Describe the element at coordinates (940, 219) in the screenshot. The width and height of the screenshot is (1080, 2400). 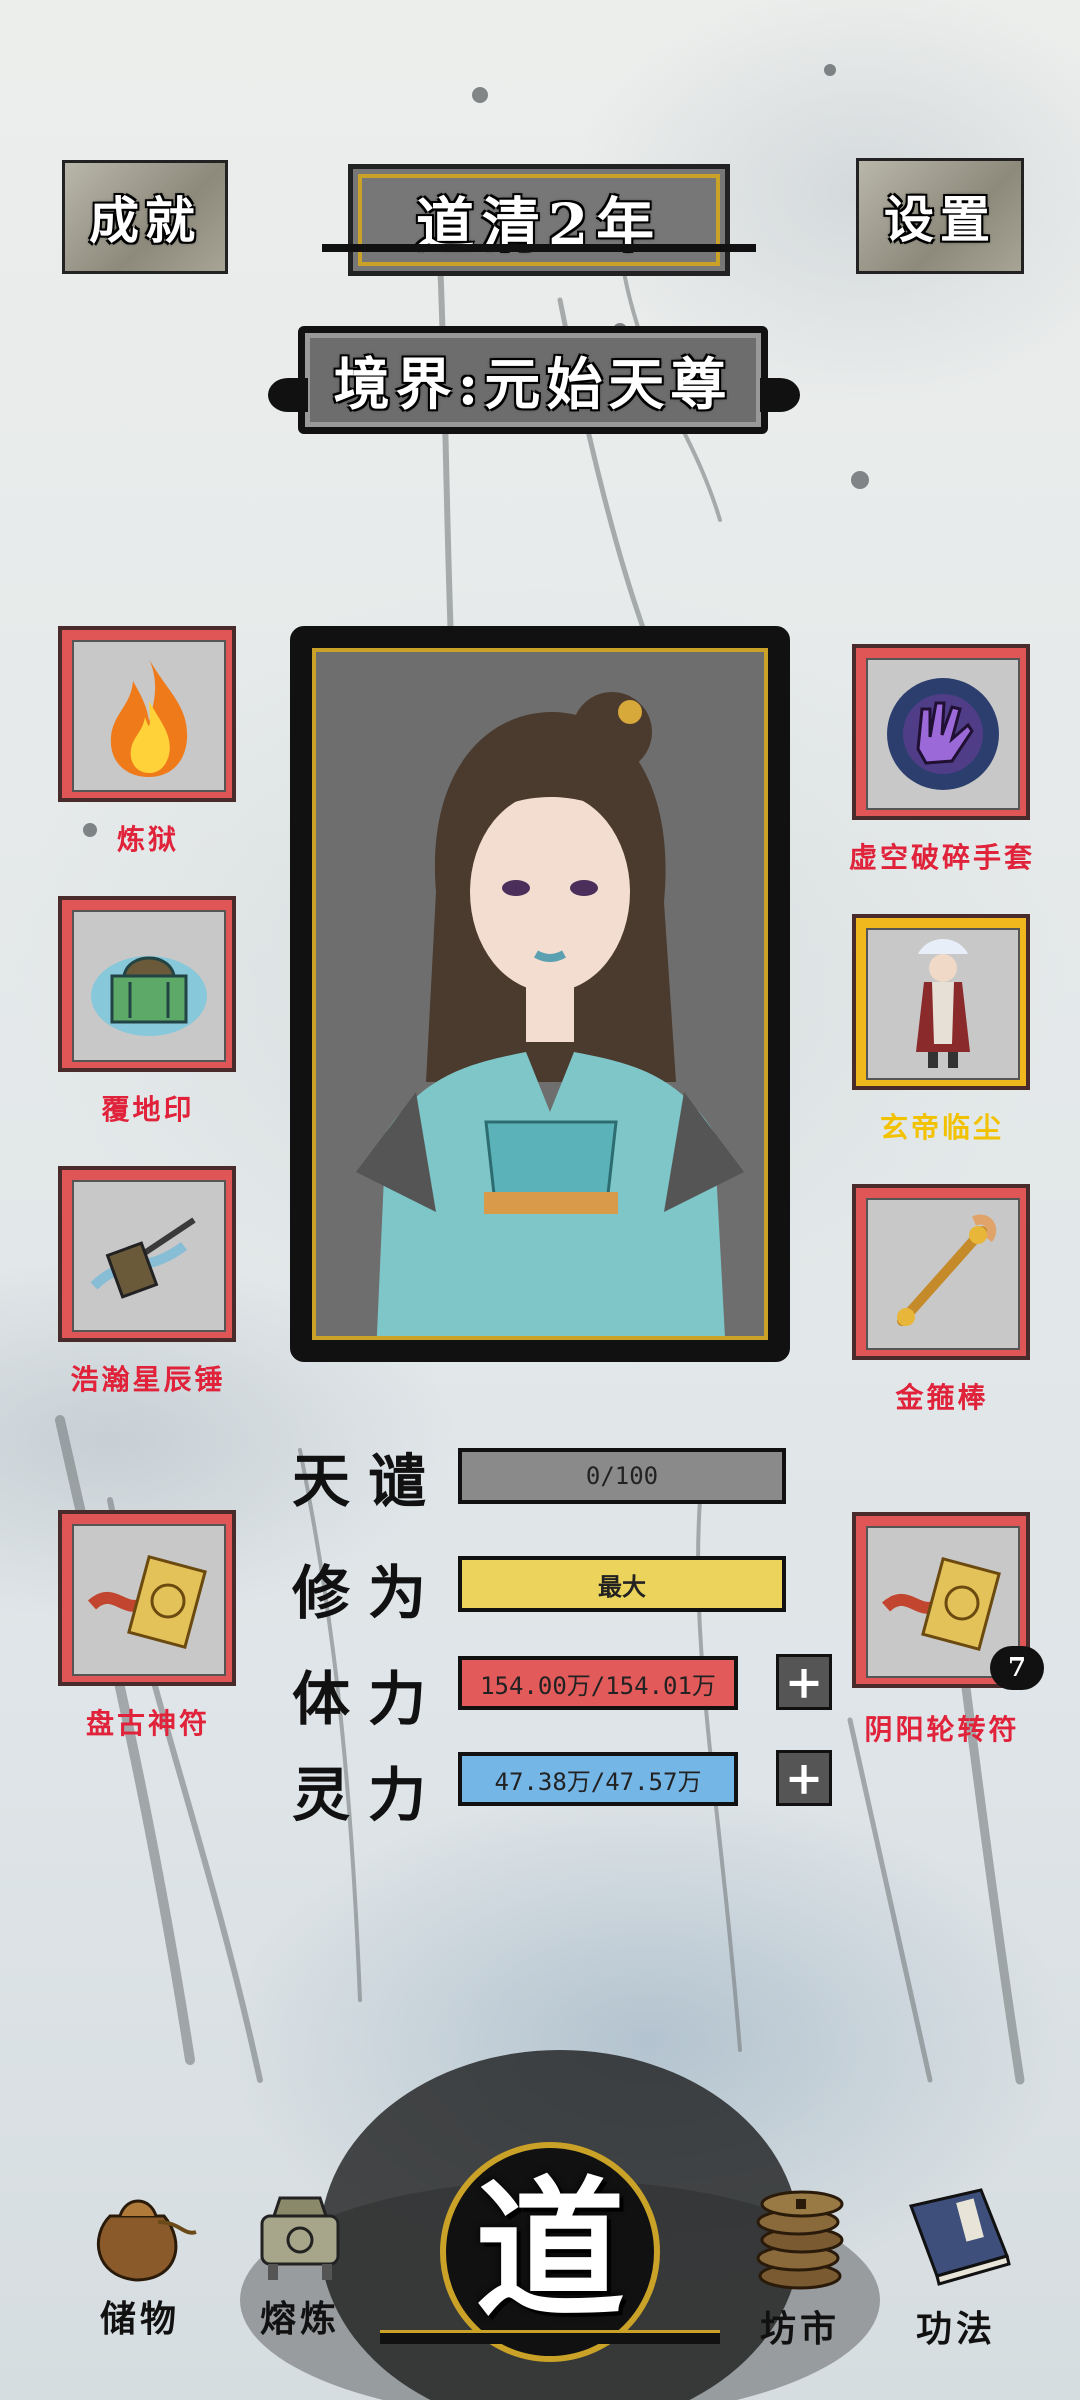
I see `settings-label: 设置` at that location.